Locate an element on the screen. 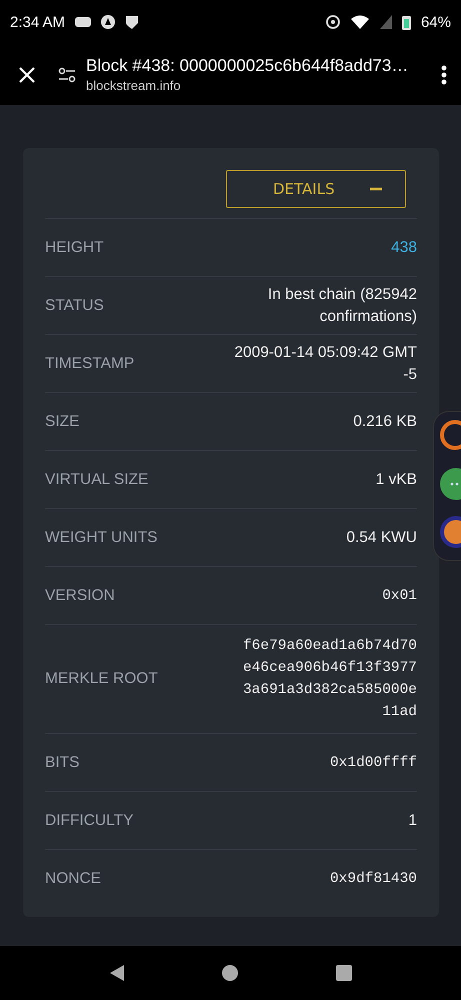 This screenshot has height=1000, width=461. recents-icon is located at coordinates (344, 973).